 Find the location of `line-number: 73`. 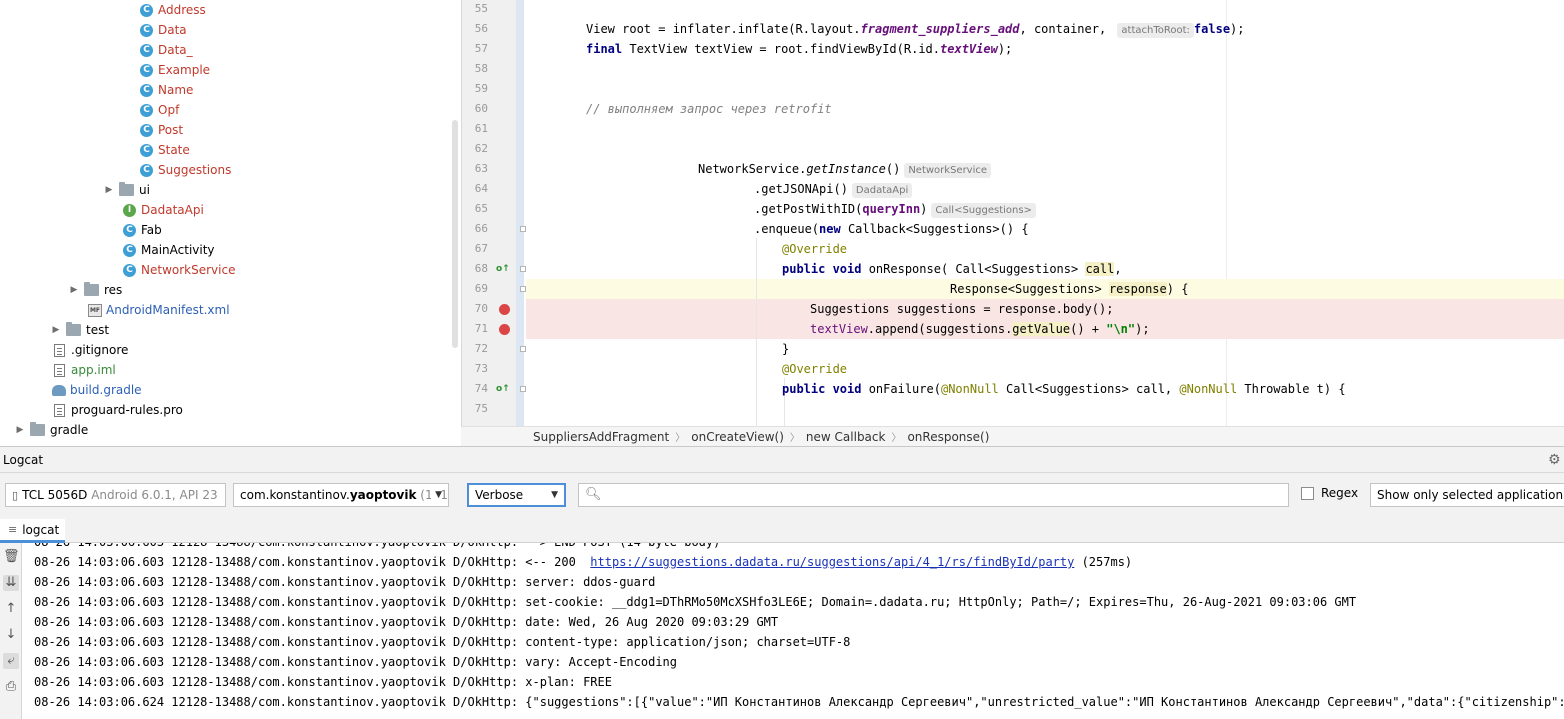

line-number: 73 is located at coordinates (481, 368).